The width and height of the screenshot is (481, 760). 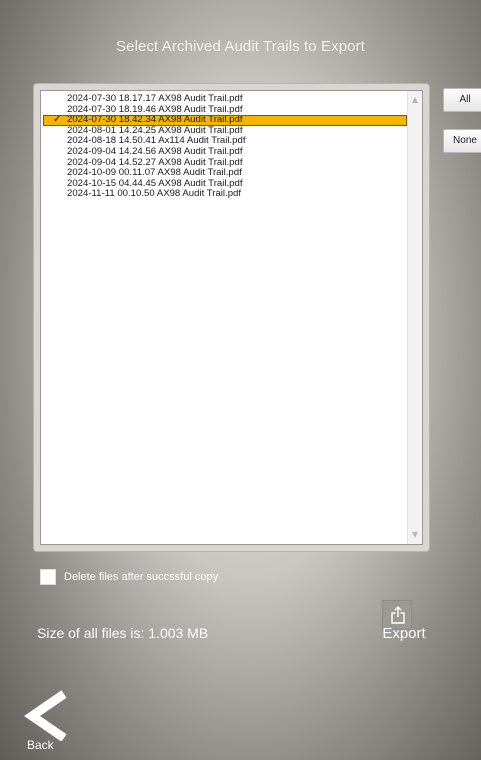 I want to click on file-name: 2024-11-11 00.10.50 AX98 Audit Trail.pdf, so click(x=154, y=194).